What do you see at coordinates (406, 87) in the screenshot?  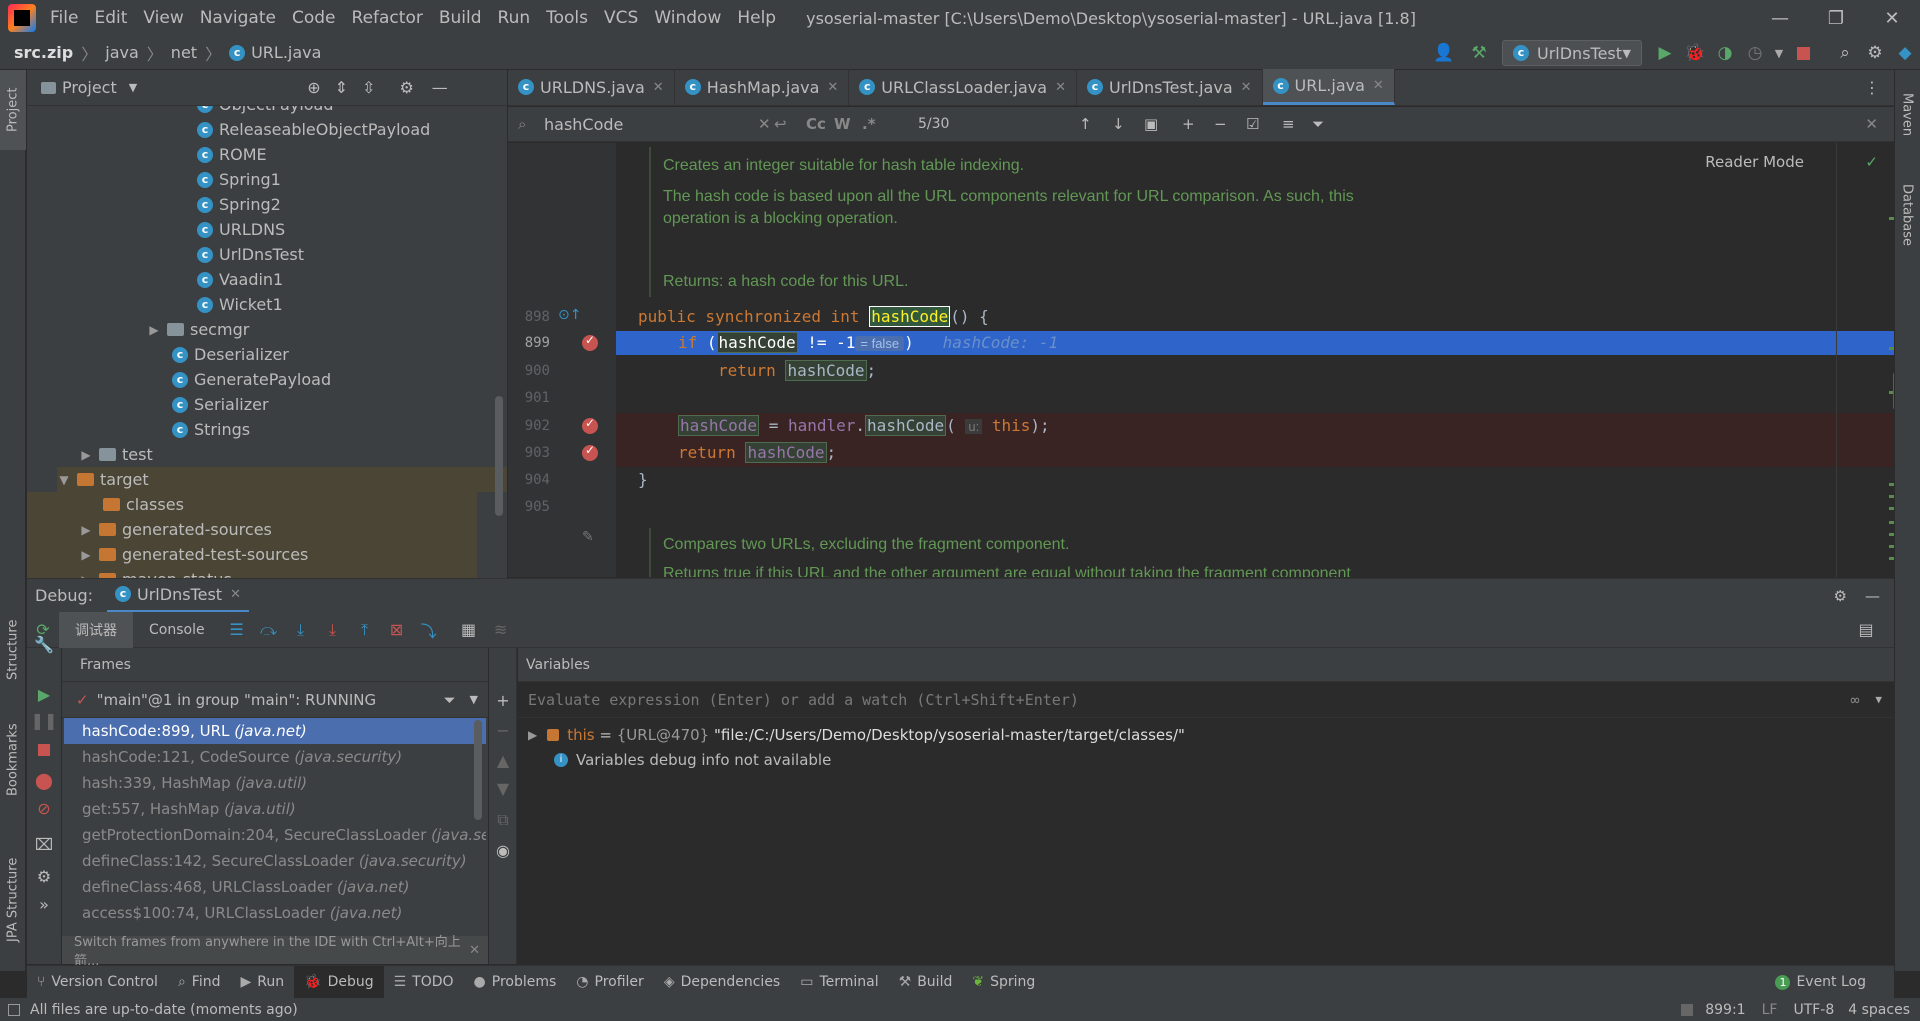 I see `settings-gear-icon: ⚙` at bounding box center [406, 87].